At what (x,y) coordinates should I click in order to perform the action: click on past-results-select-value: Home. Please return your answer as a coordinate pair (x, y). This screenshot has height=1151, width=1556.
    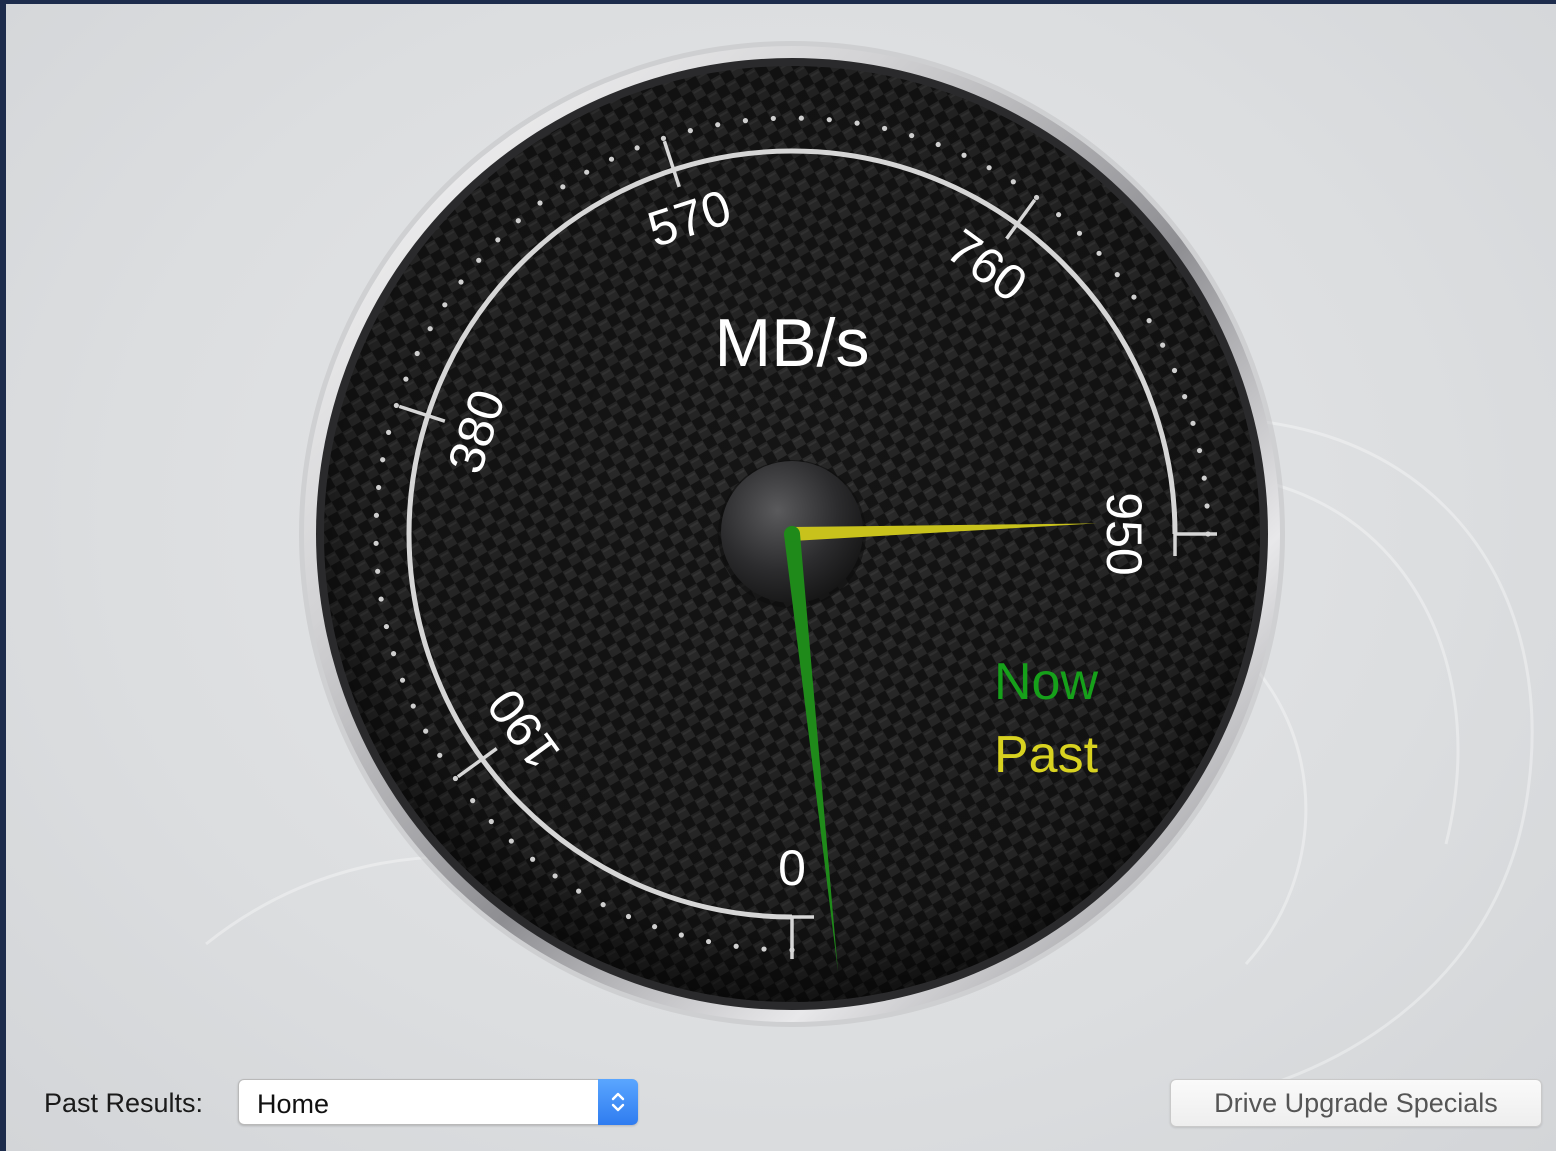
    Looking at the image, I should click on (293, 1104).